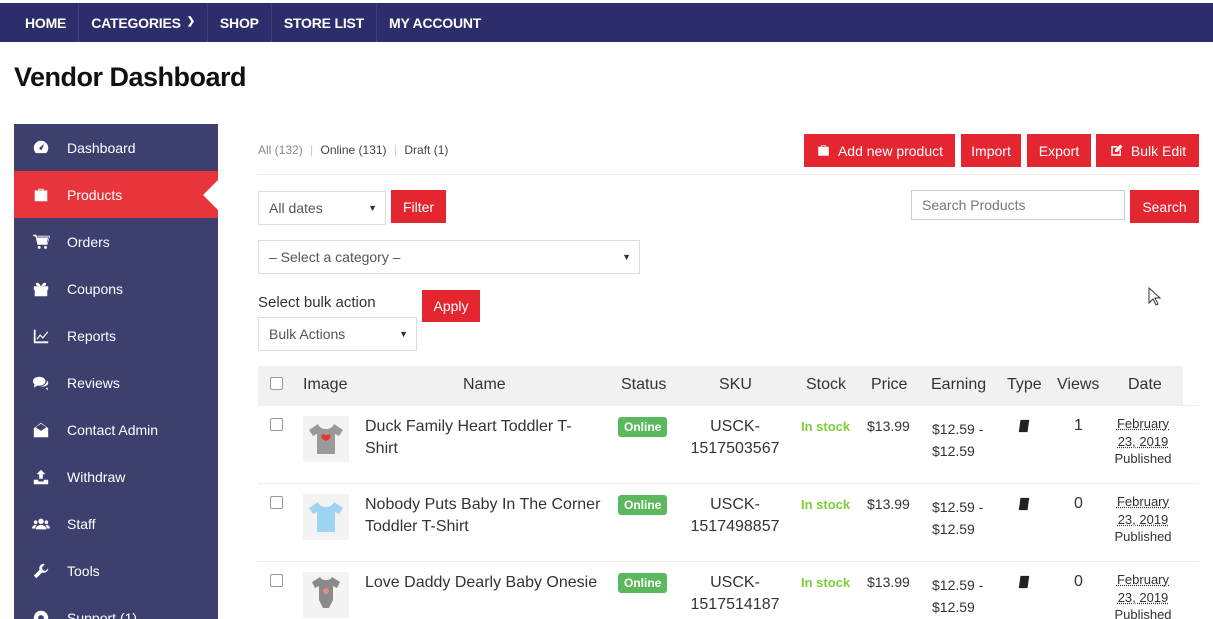  I want to click on filter-button: Filter, so click(418, 206).